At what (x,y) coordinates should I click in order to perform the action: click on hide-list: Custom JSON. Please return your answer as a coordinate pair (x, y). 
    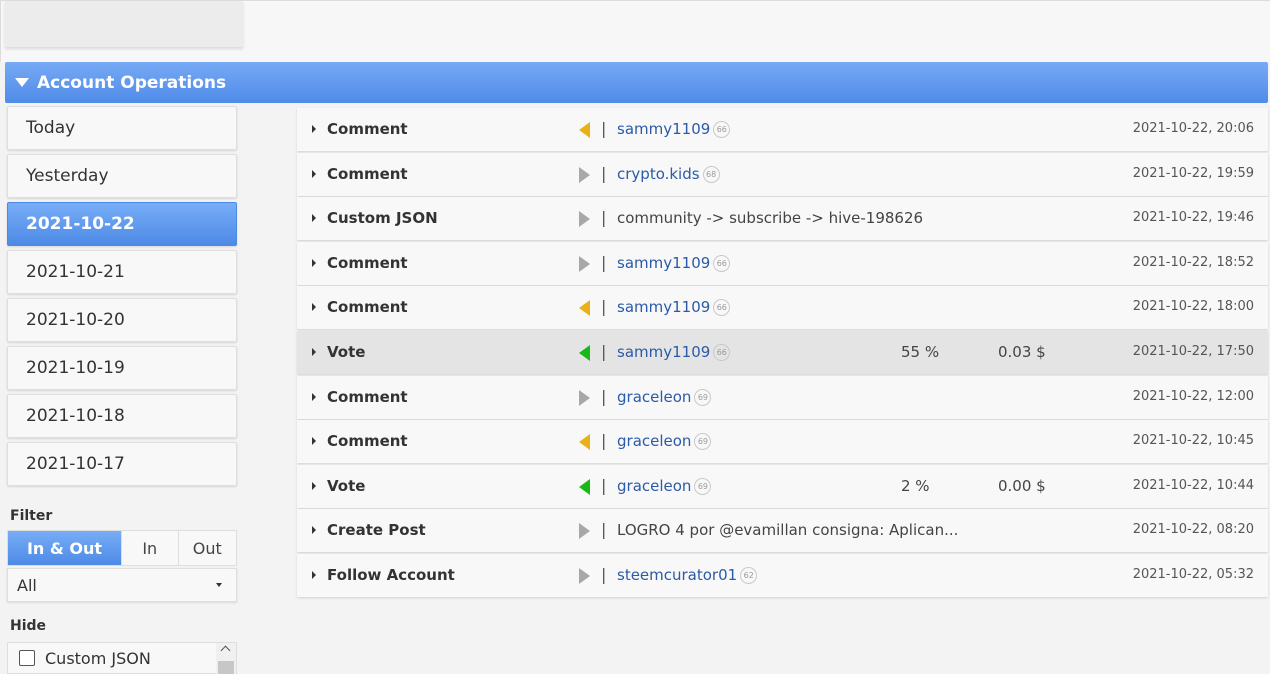
    Looking at the image, I should click on (122, 658).